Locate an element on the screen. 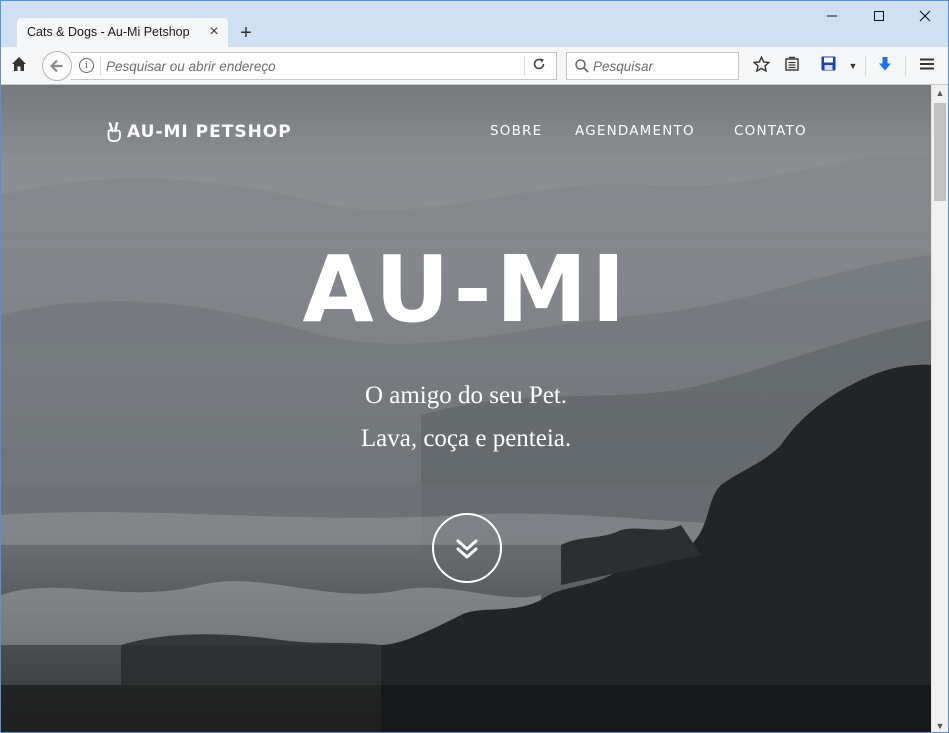 Image resolution: width=949 pixels, height=733 pixels. search-icon is located at coordinates (582, 66).